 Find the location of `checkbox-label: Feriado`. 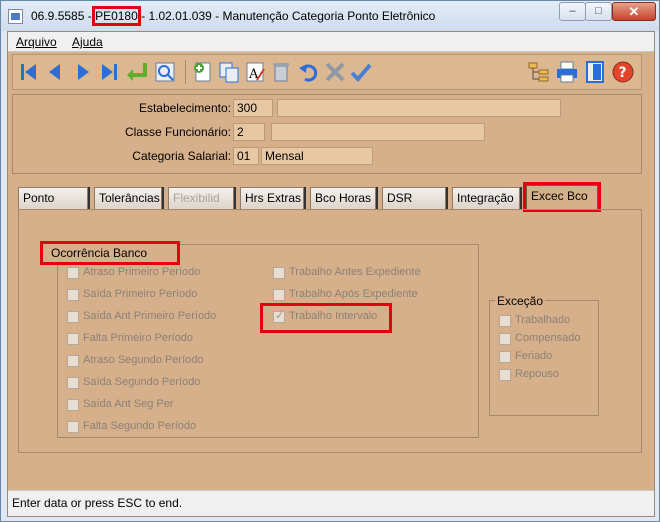

checkbox-label: Feriado is located at coordinates (534, 356).